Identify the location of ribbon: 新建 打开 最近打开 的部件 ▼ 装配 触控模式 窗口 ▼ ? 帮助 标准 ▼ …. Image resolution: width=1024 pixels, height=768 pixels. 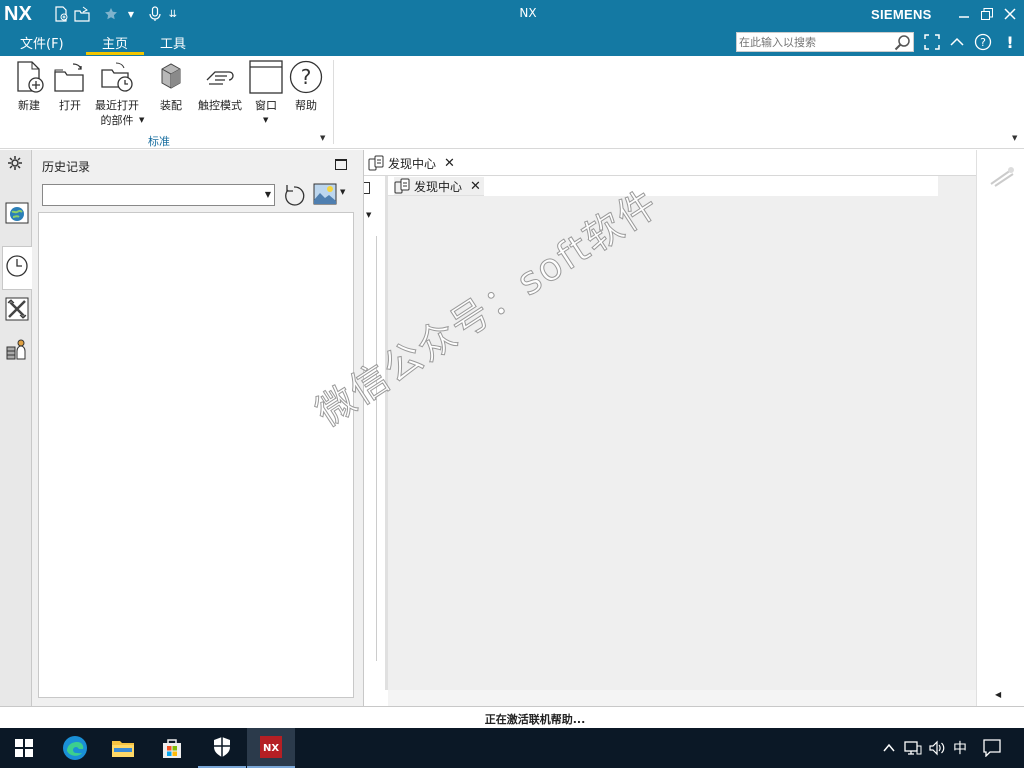
(512, 102).